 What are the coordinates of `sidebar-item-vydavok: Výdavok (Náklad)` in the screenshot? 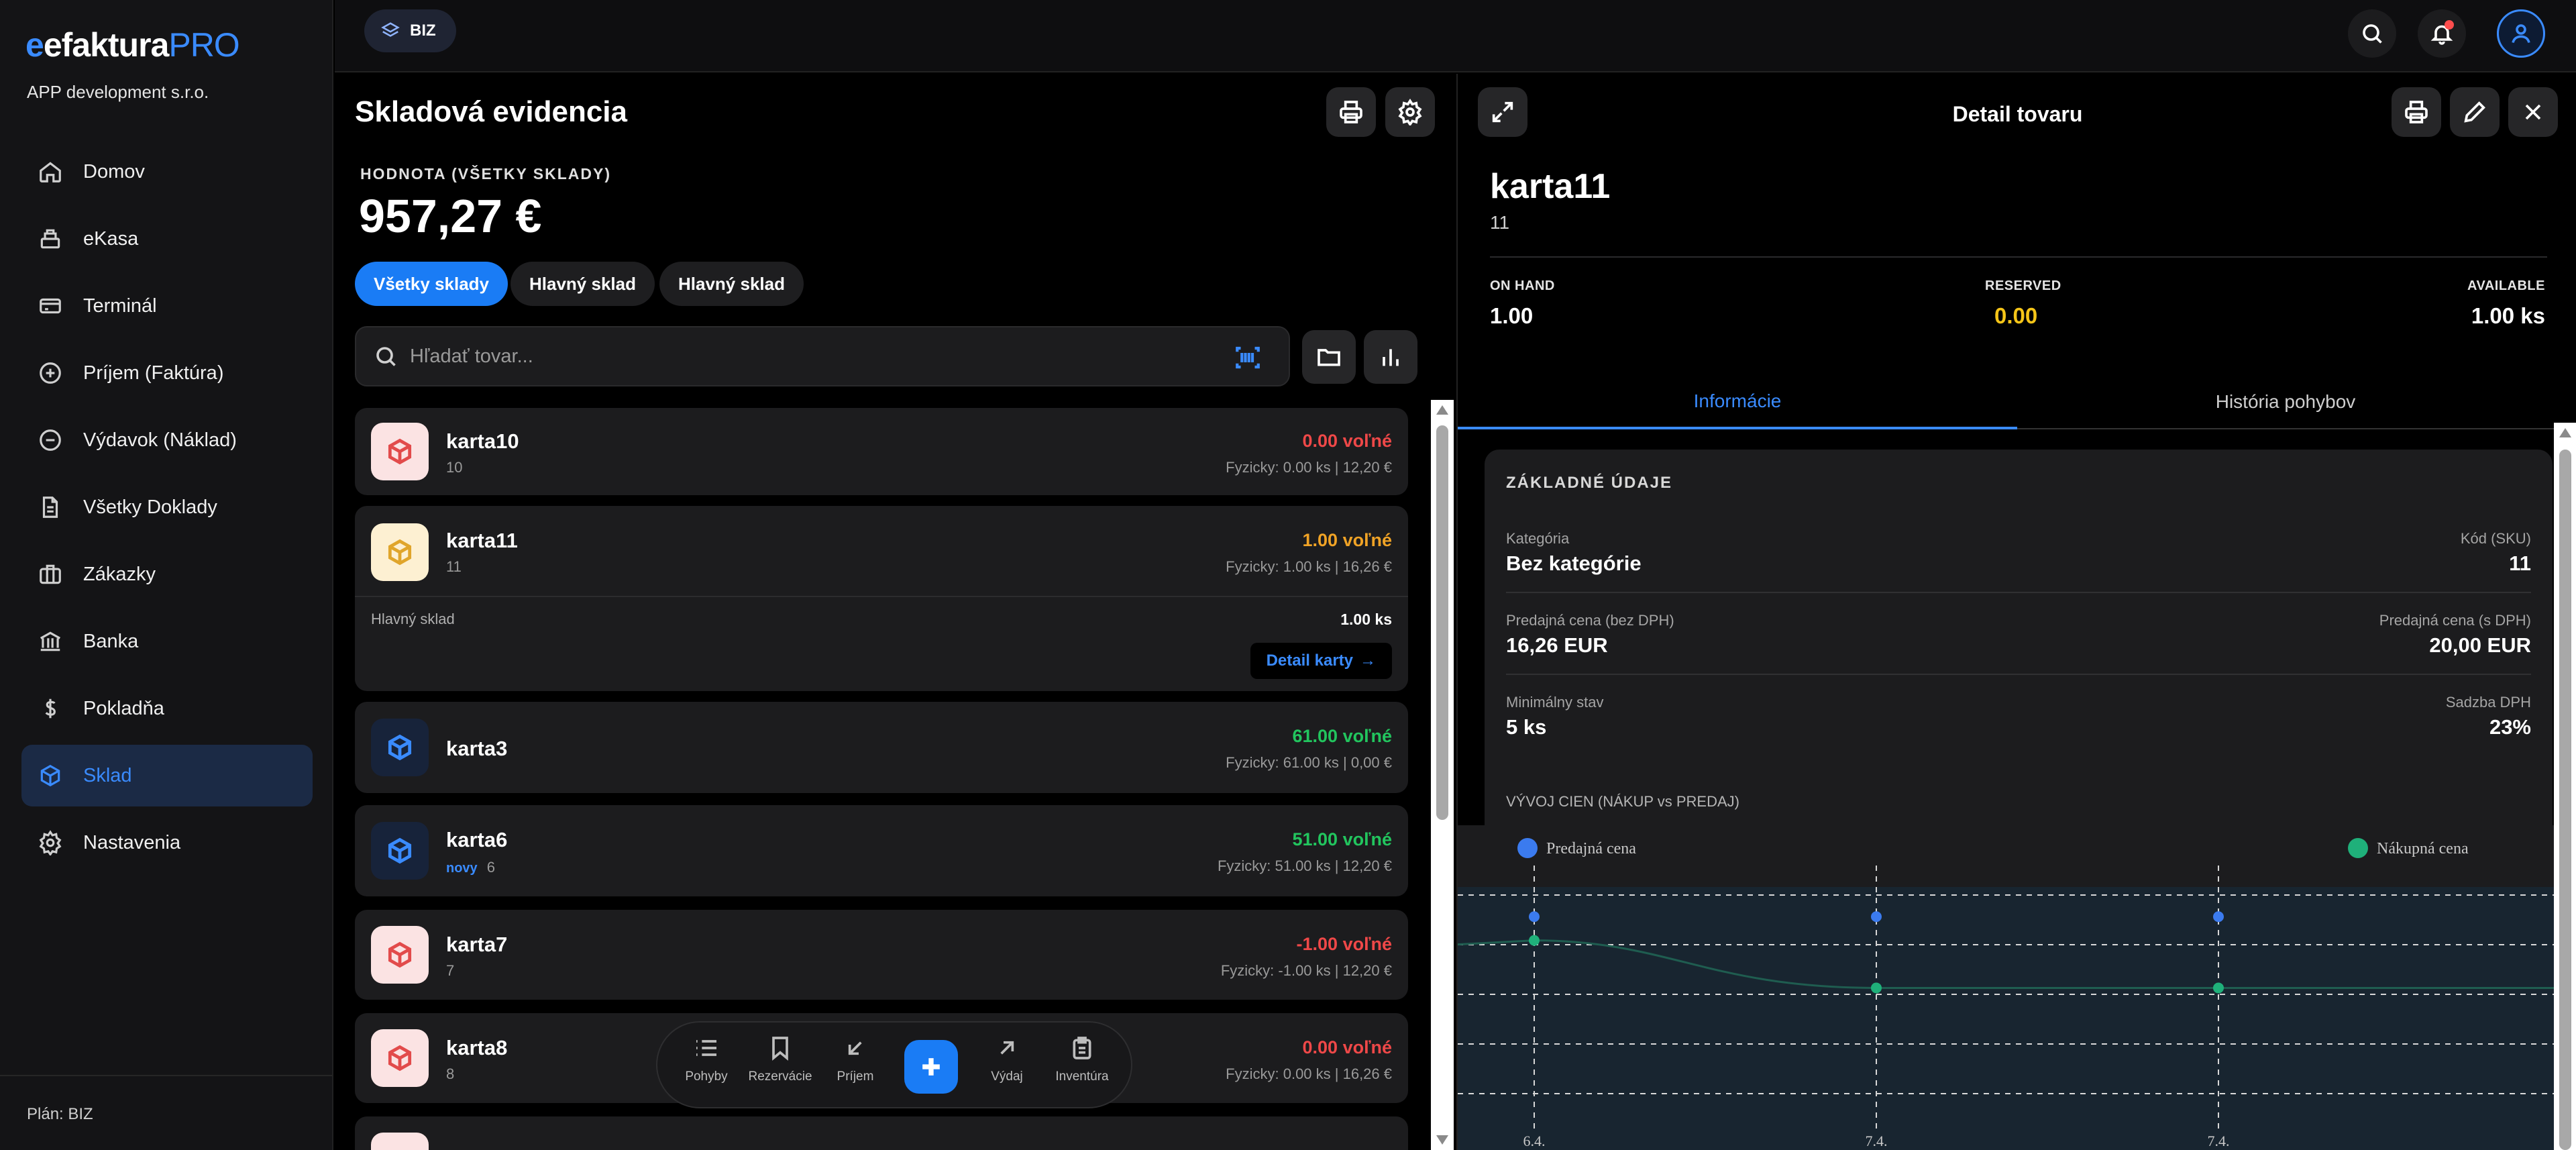 It's located at (167, 440).